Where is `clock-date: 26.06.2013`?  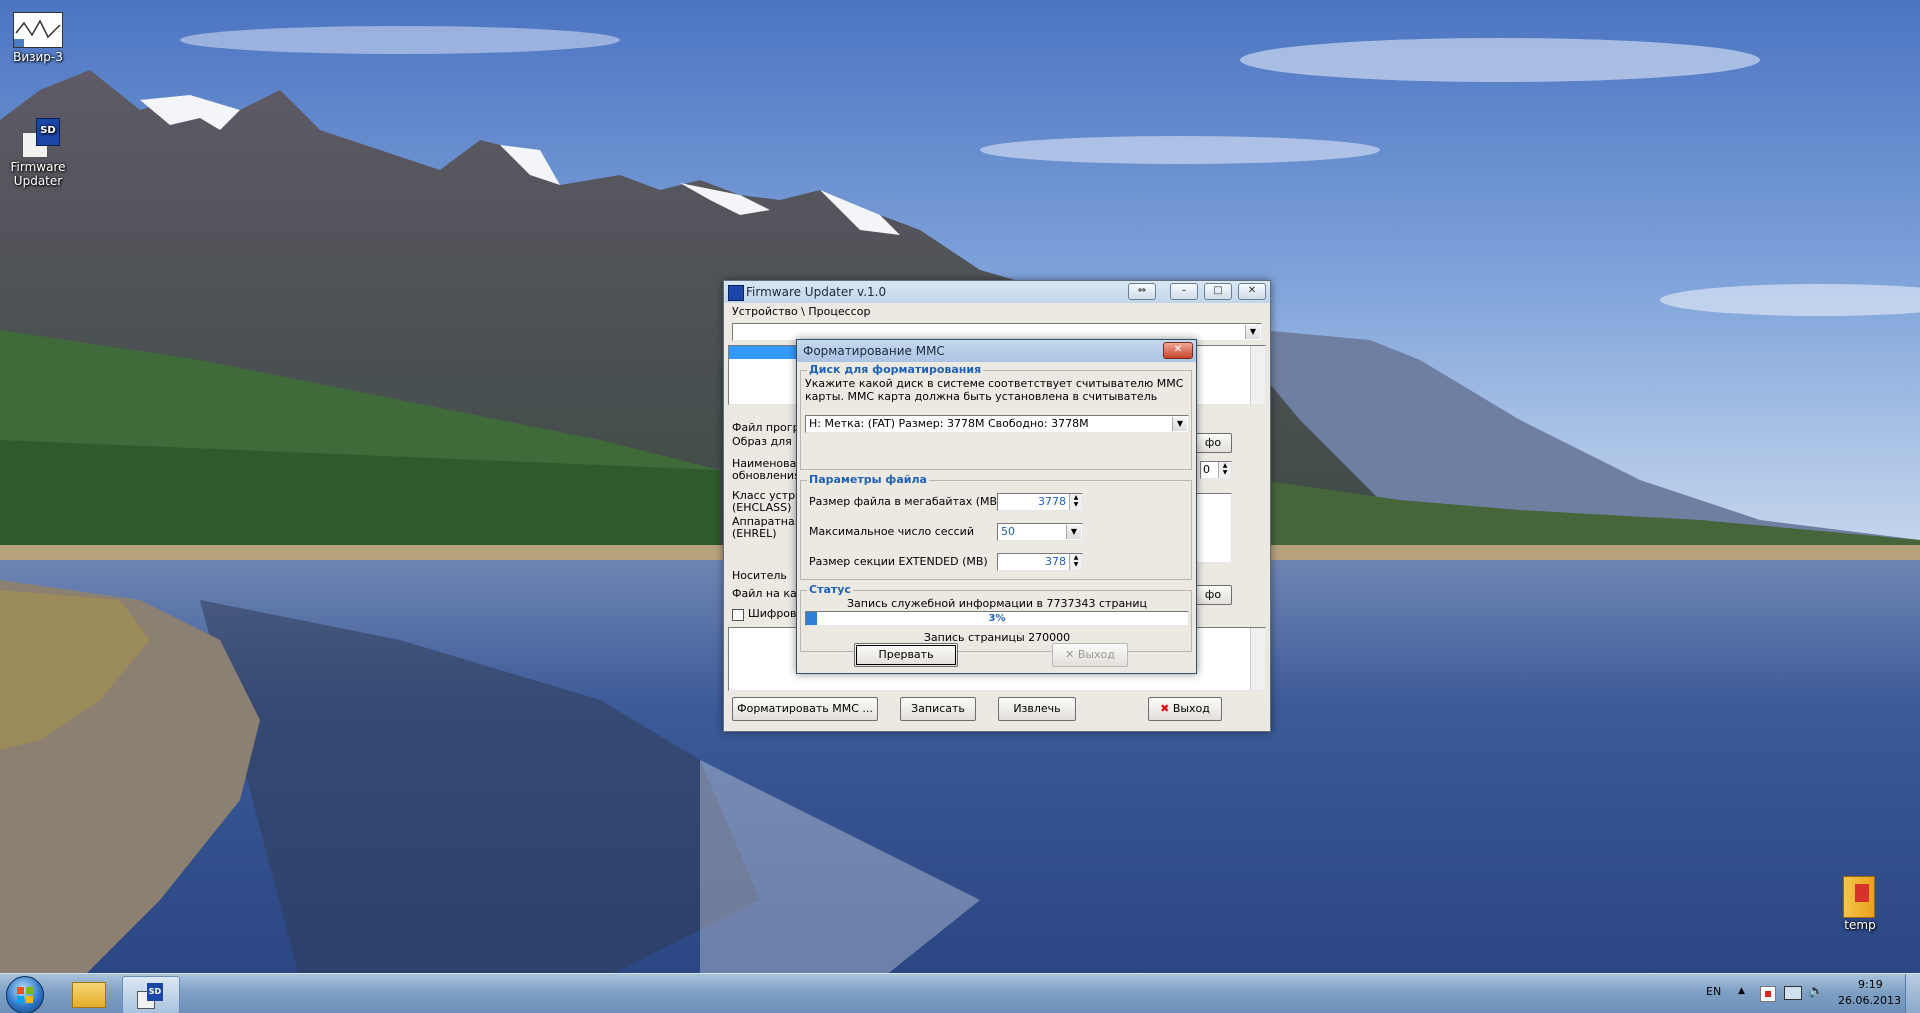
clock-date: 26.06.2013 is located at coordinates (1869, 1000).